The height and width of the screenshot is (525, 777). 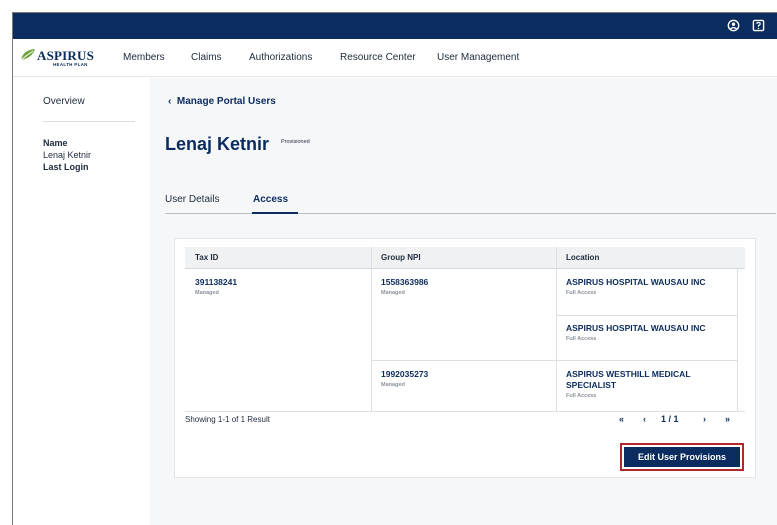 I want to click on back-link-manage-portal-users: ‹ Manage Portal Users, so click(x=222, y=101).